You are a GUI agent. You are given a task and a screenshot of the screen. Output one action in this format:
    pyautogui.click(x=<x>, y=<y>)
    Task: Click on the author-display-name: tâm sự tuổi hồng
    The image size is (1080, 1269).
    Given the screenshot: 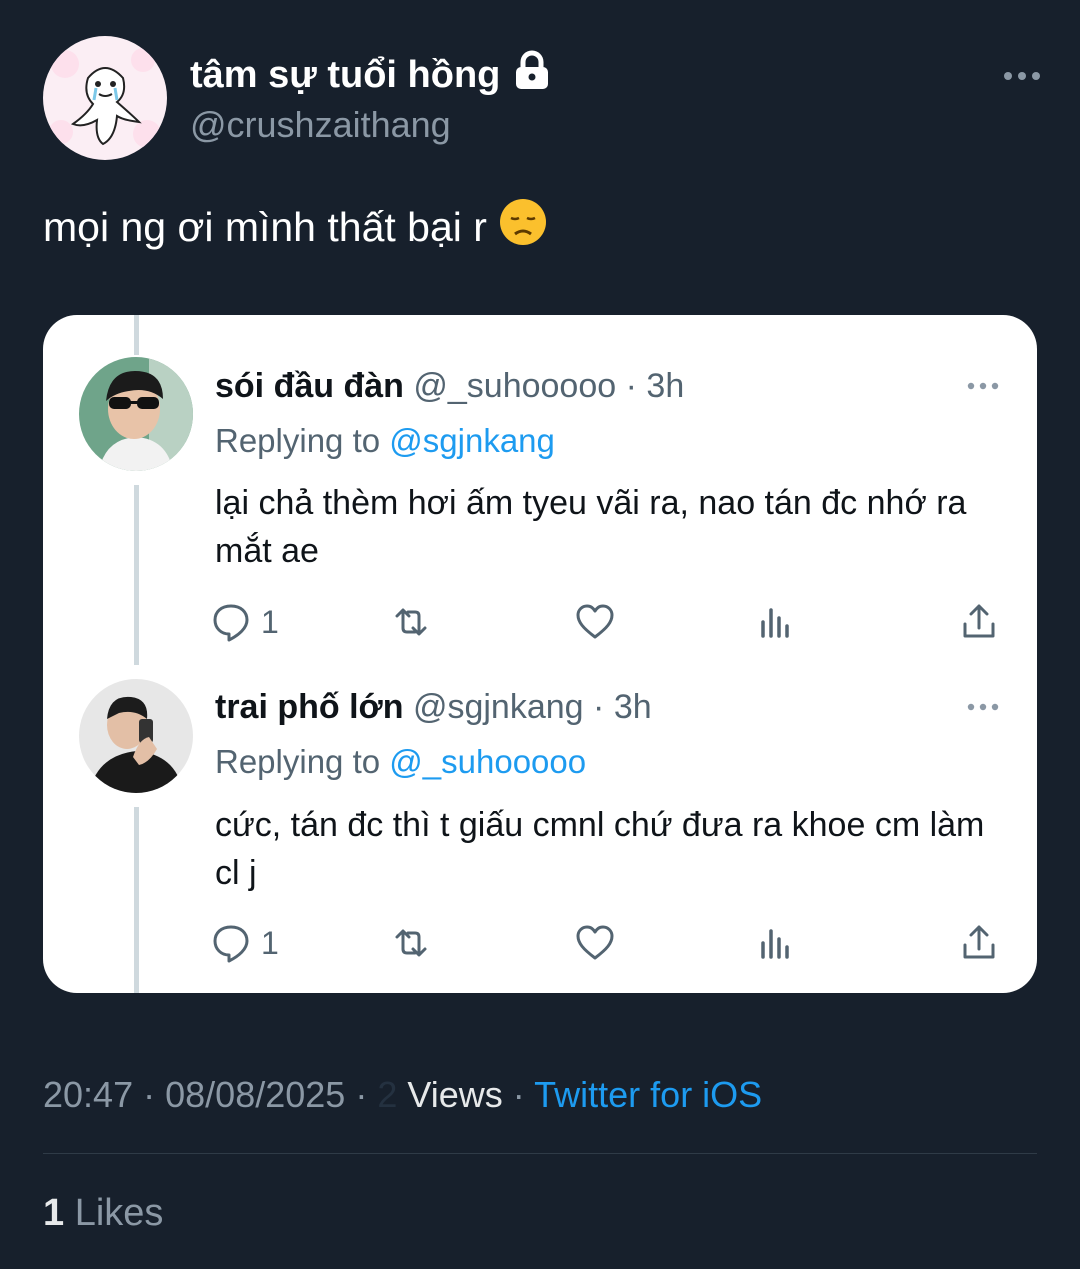 What is the action you would take?
    pyautogui.click(x=370, y=75)
    